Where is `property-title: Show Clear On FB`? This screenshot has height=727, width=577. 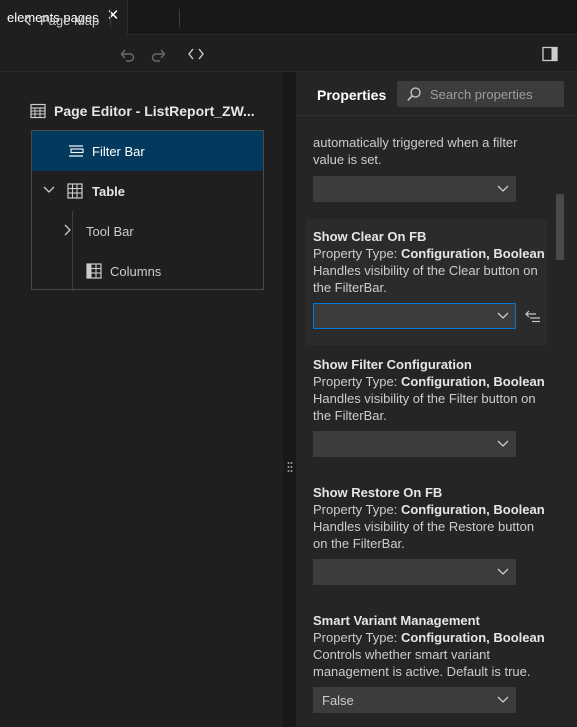 property-title: Show Clear On FB is located at coordinates (370, 236).